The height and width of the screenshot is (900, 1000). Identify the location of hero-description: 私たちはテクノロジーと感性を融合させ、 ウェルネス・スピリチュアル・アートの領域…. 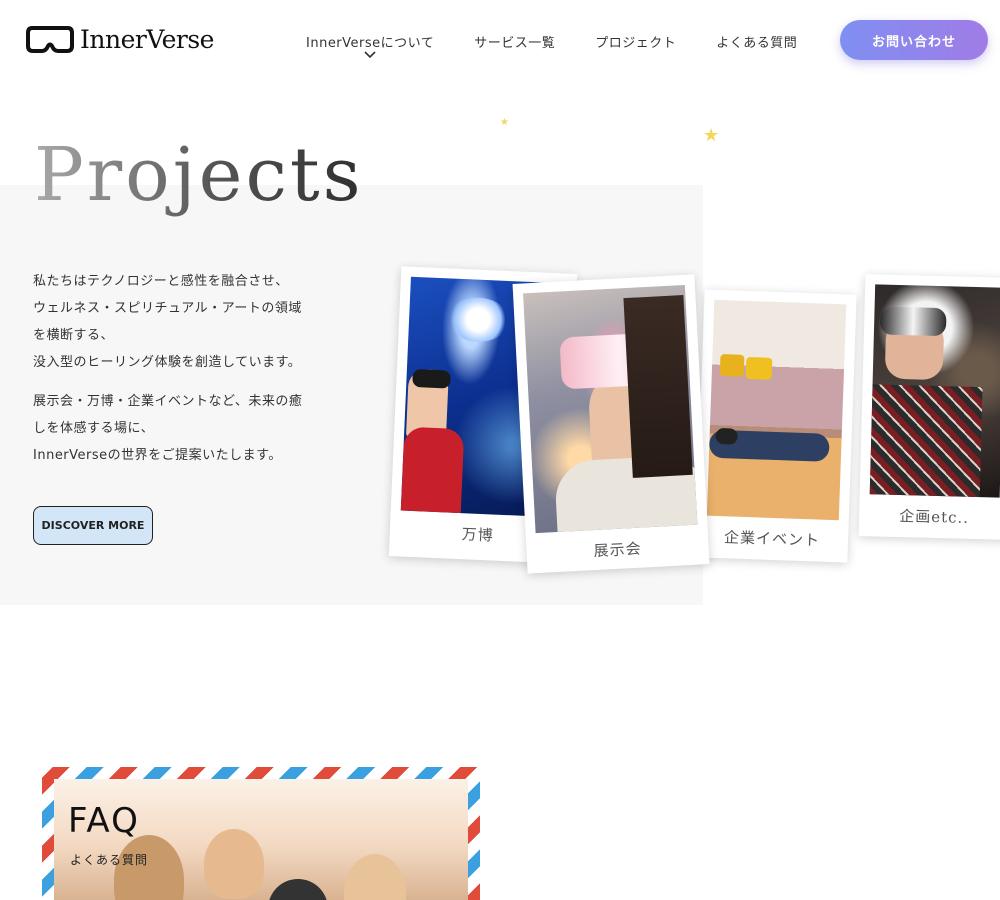
(193, 374).